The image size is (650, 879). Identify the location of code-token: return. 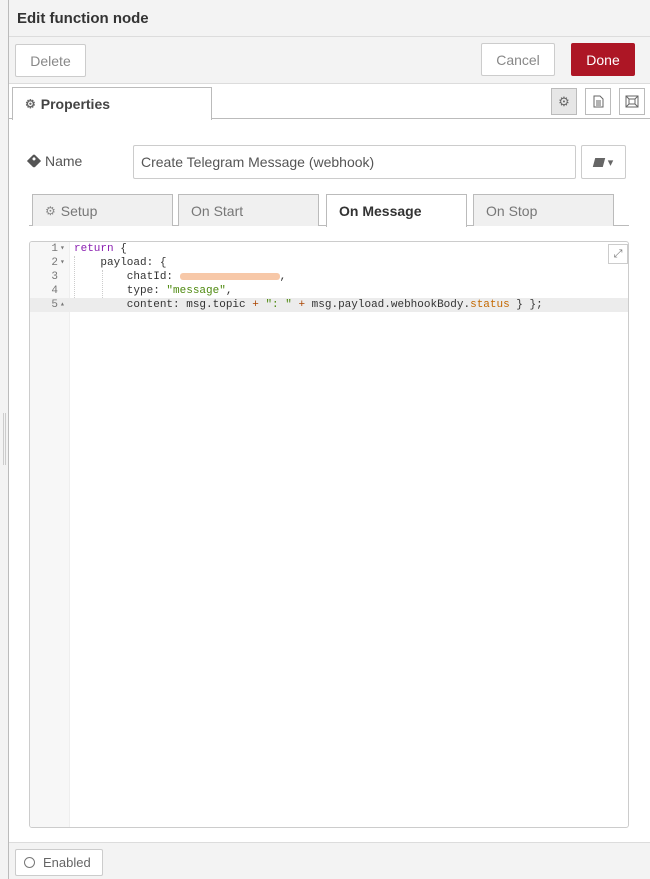
(94, 249).